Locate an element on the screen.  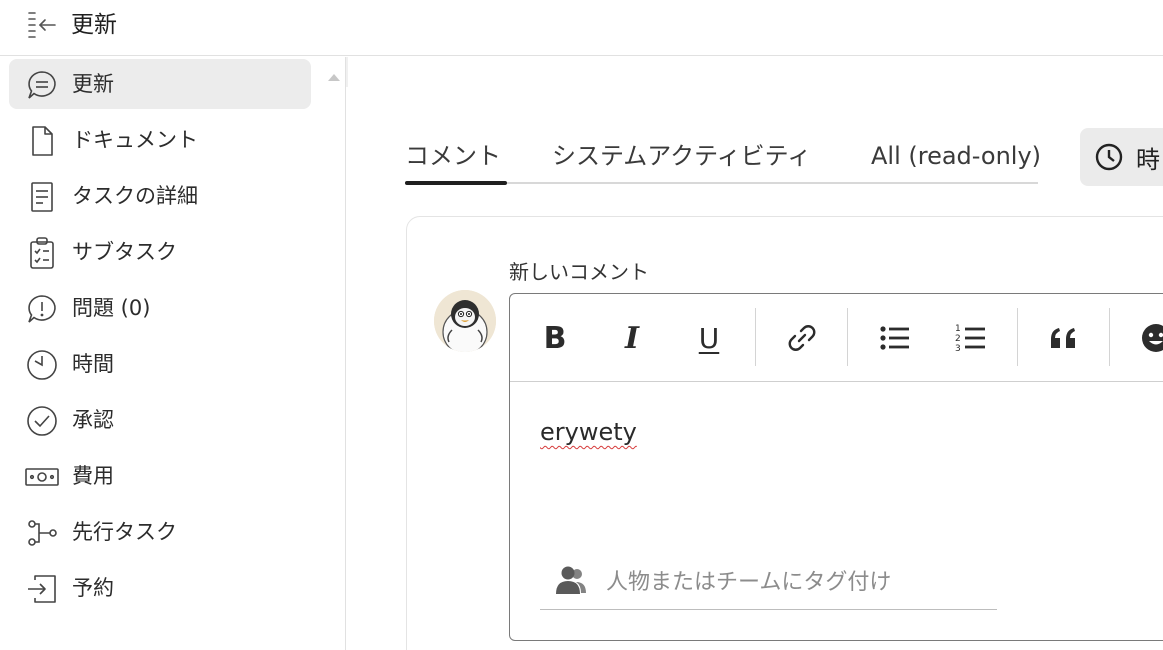
predecessor-icon is located at coordinates (42, 533).